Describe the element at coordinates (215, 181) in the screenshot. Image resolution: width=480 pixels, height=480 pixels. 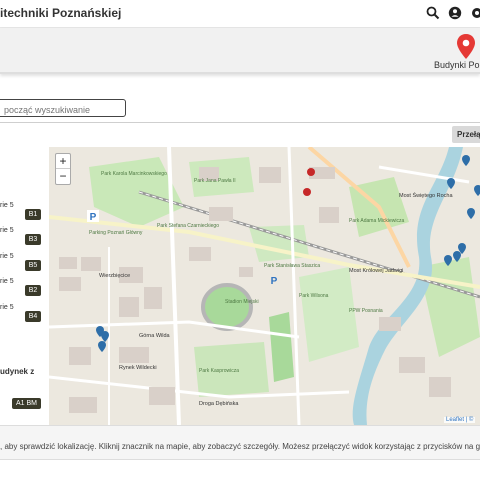
I see `map-label: Park Jana Pawła II` at that location.